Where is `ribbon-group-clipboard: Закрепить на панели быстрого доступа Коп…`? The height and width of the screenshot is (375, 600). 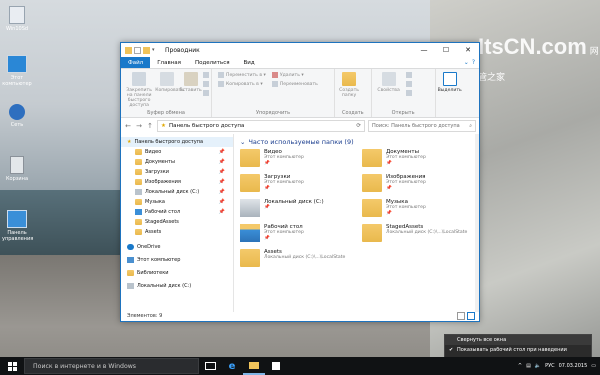 ribbon-group-clipboard: Закрепить на панели быстрого доступа Коп… is located at coordinates (166, 93).